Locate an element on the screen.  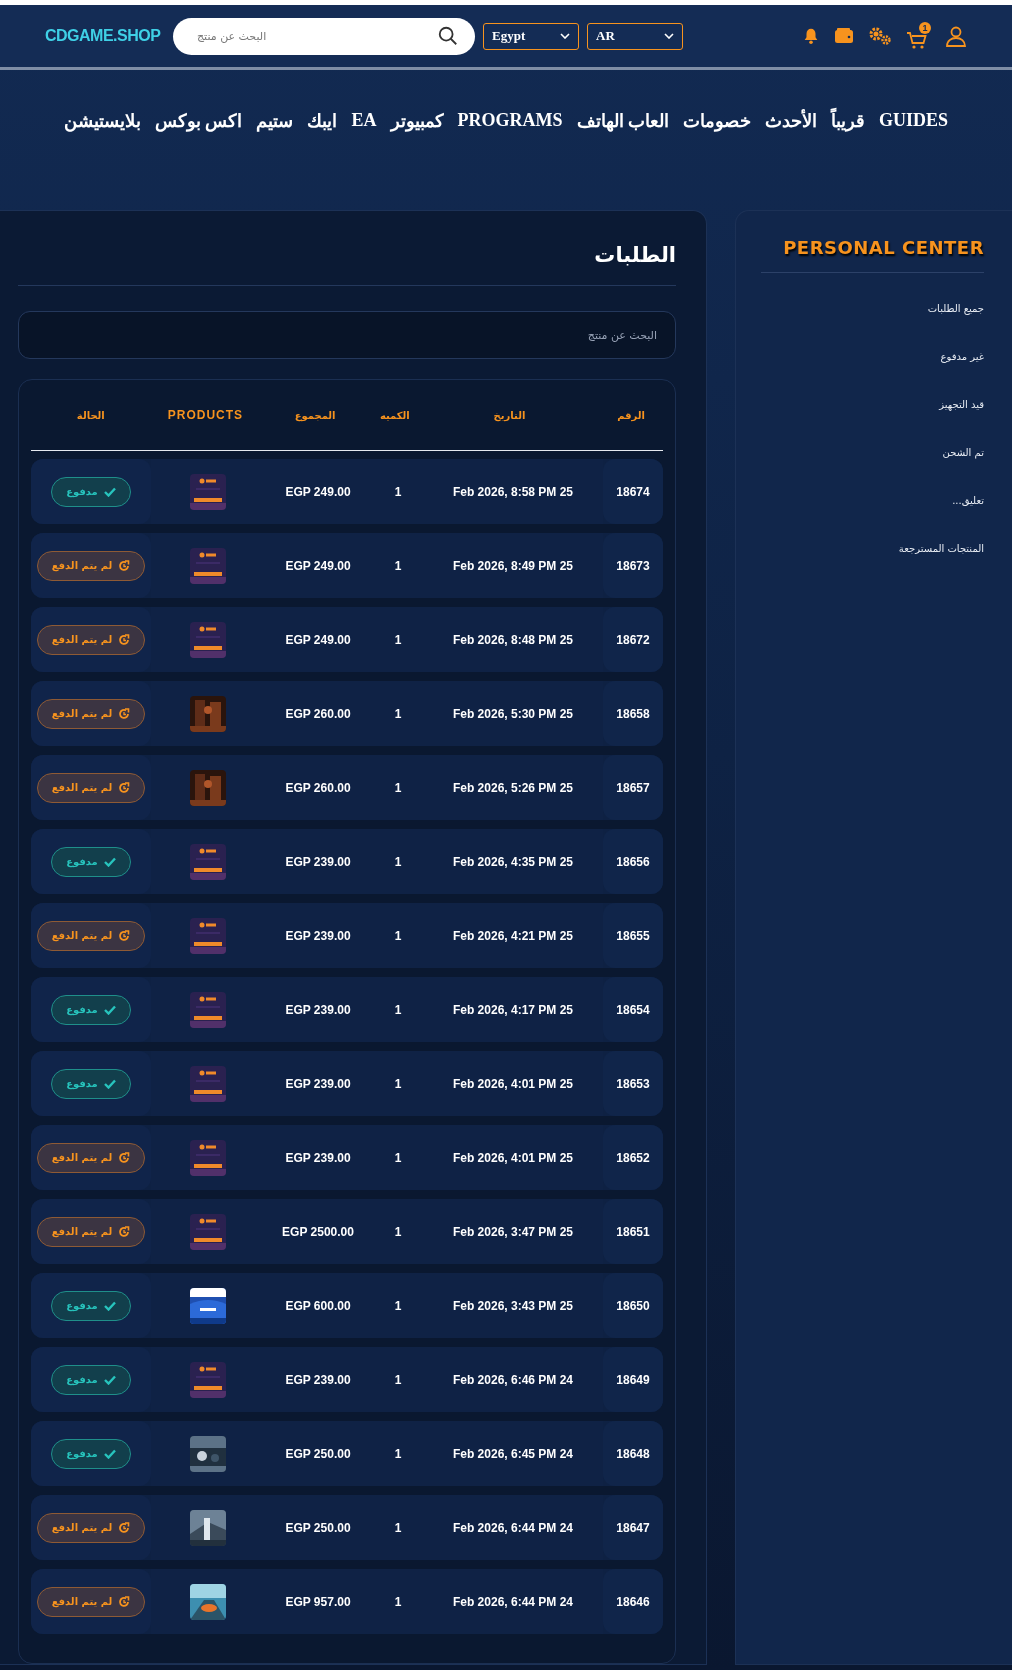
order-total: EGP 600.00 is located at coordinates (318, 1306).